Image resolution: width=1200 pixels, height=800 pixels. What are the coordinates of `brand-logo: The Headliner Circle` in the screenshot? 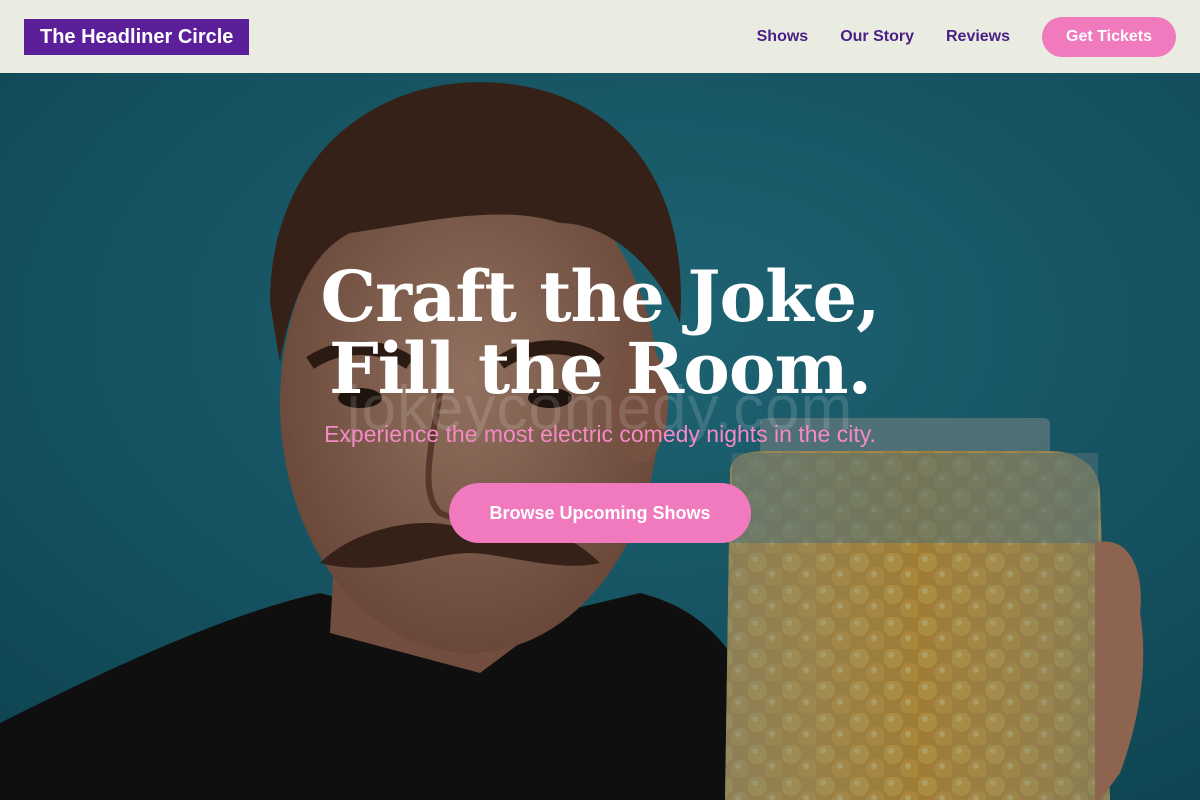 It's located at (137, 36).